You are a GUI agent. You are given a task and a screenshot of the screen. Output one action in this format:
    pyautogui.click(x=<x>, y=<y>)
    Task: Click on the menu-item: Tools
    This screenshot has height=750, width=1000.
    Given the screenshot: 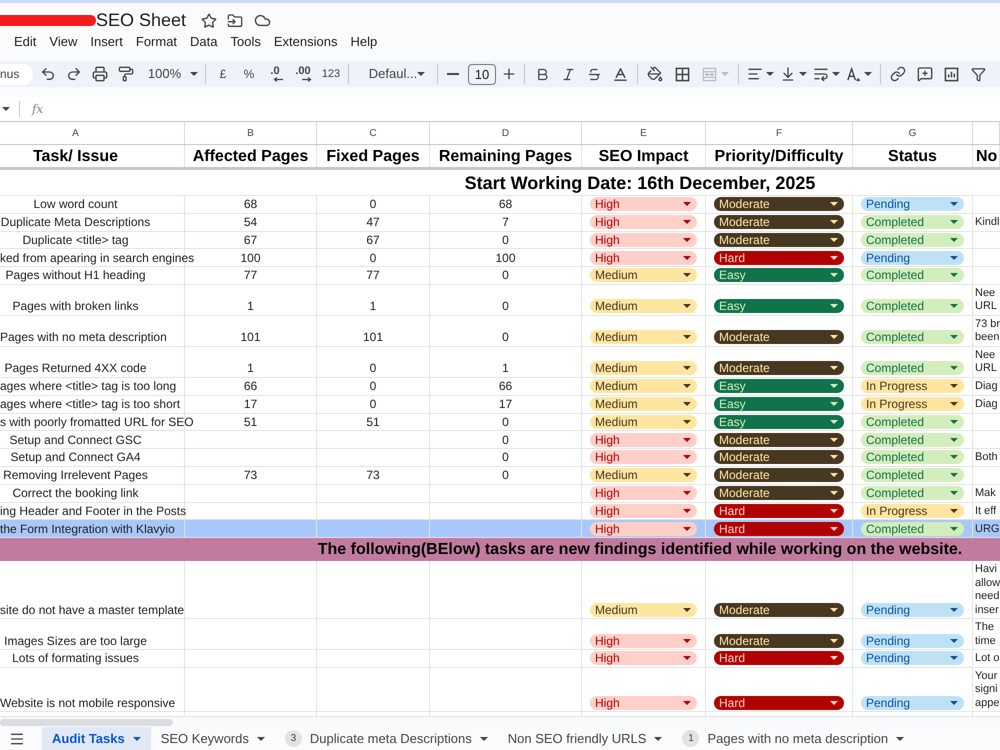 What is the action you would take?
    pyautogui.click(x=245, y=42)
    